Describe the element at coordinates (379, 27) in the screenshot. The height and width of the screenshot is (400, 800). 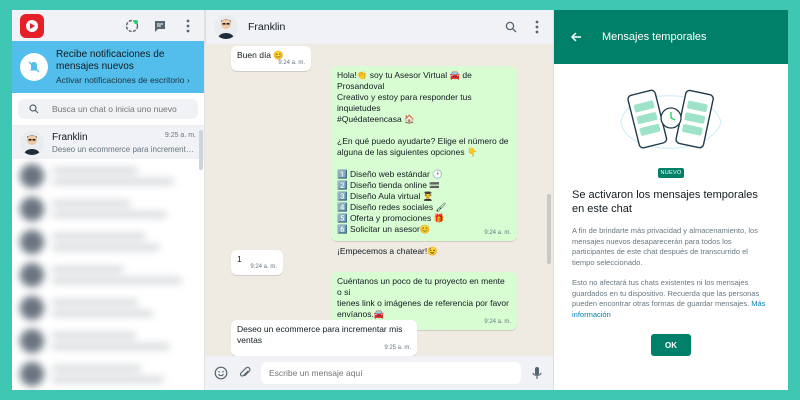
I see `conversation-header: Franklin` at that location.